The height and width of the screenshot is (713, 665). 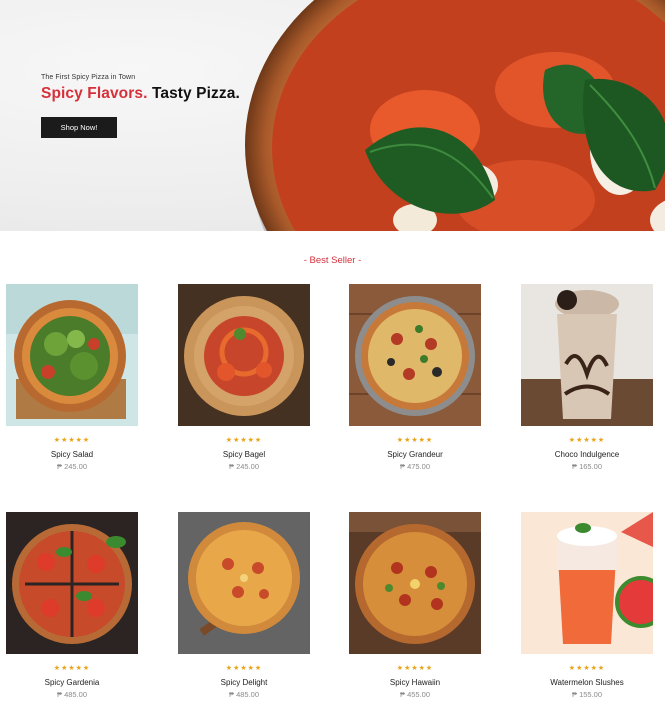 I want to click on hero-headline-rest: Tasty Pizza., so click(x=195, y=93).